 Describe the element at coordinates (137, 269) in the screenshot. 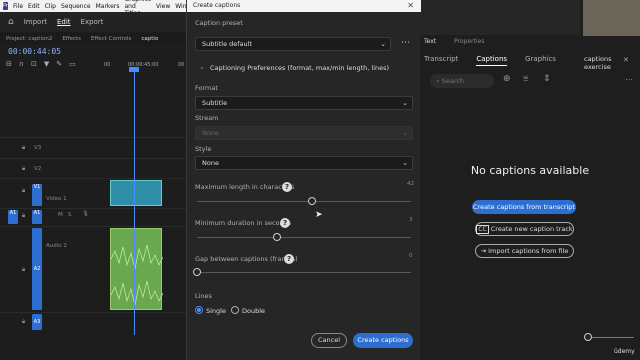

I see `audio-clip` at that location.